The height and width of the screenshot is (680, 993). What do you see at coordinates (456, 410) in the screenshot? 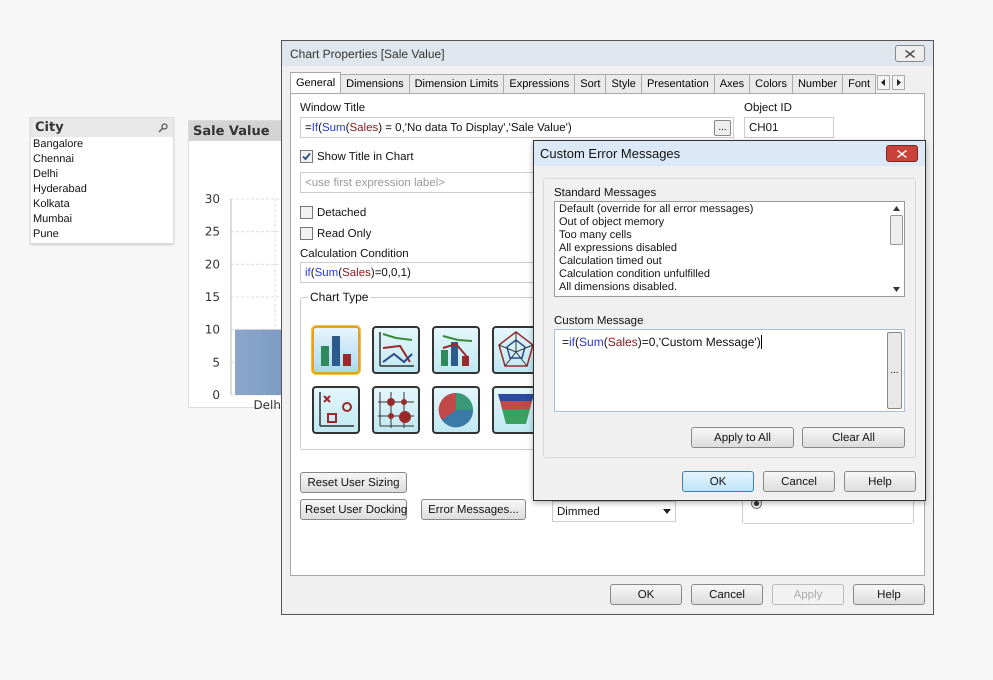
I see `pie-chart-button` at bounding box center [456, 410].